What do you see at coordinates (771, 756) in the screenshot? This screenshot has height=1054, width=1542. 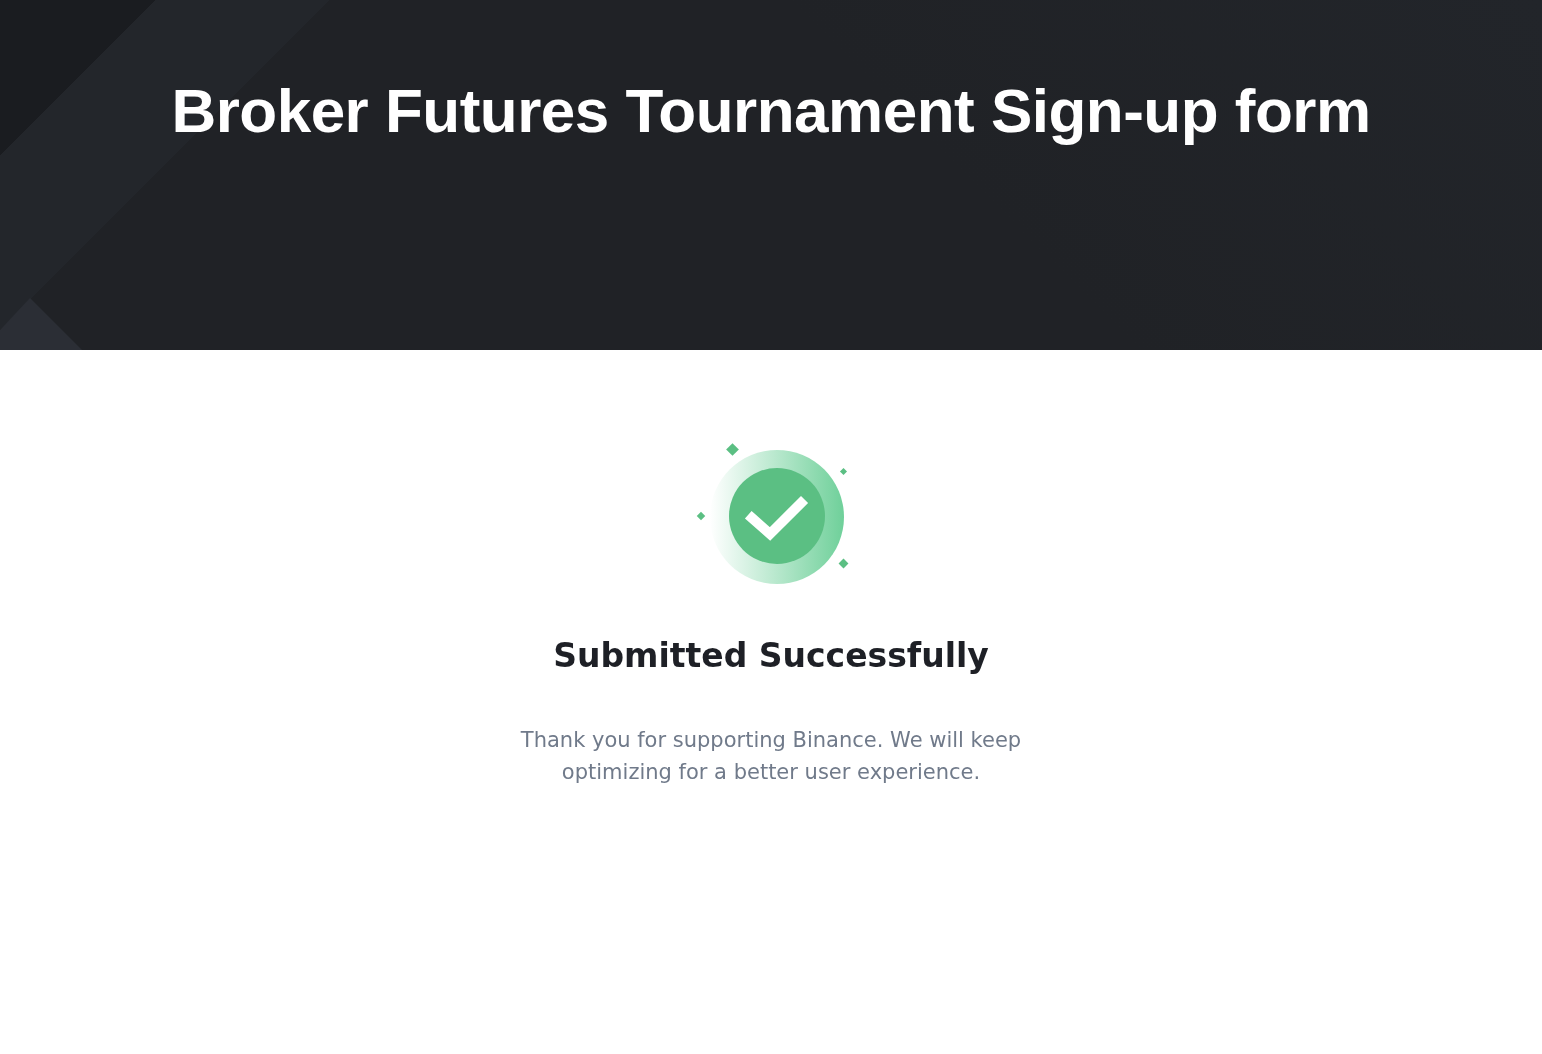 I see `success-message: Thank you for supporting Binance. We will keep optimizing for a better user experience.` at bounding box center [771, 756].